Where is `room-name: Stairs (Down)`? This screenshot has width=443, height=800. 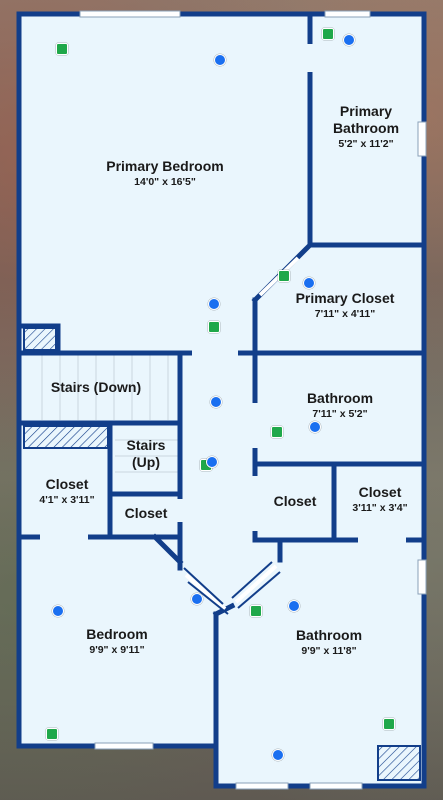 room-name: Stairs (Down) is located at coordinates (96, 387).